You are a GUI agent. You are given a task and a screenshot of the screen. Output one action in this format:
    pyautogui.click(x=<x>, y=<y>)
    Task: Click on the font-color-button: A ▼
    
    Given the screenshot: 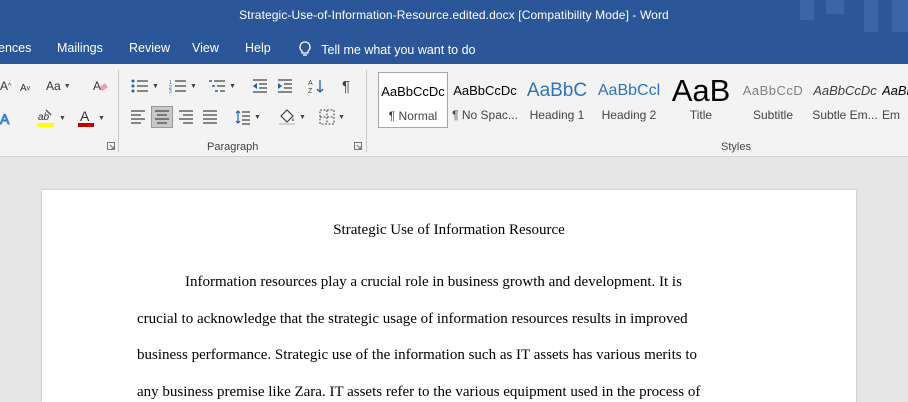 What is the action you would take?
    pyautogui.click(x=91, y=118)
    